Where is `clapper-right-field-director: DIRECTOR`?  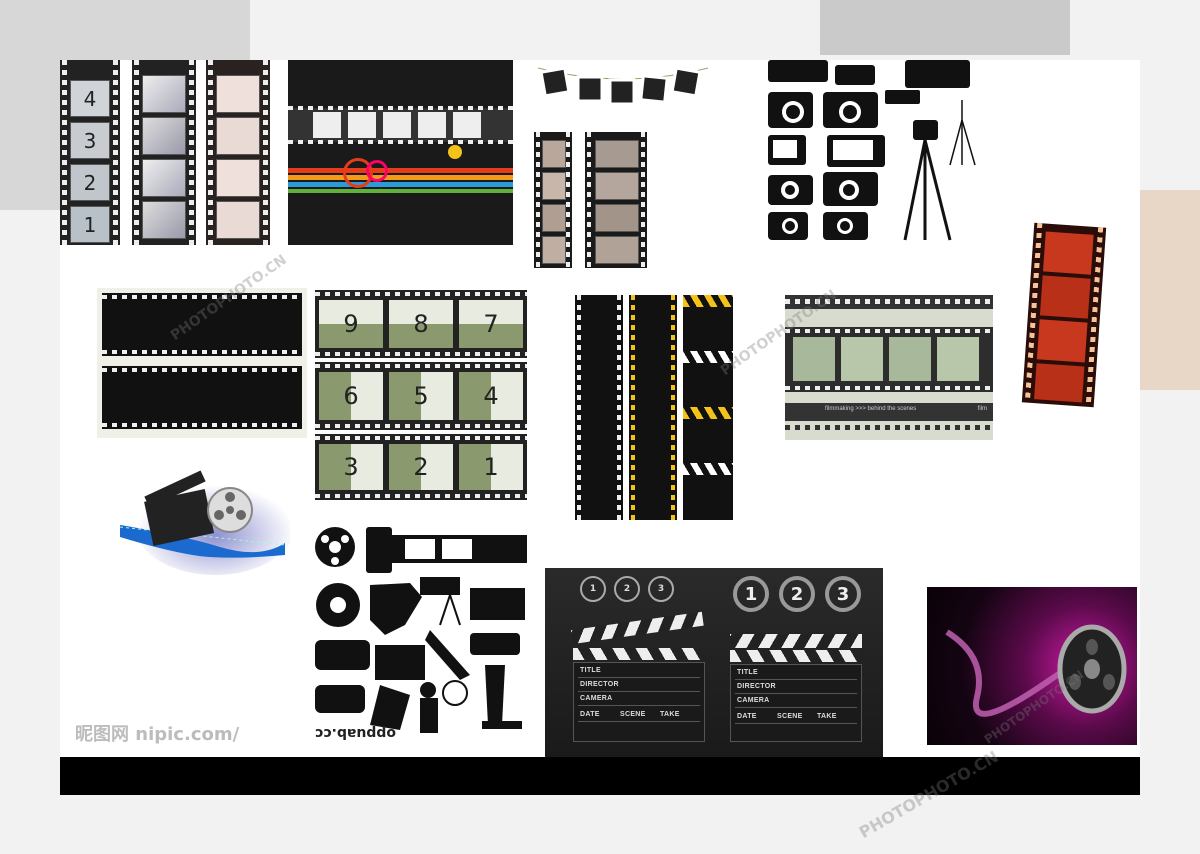 clapper-right-field-director: DIRECTOR is located at coordinates (756, 686).